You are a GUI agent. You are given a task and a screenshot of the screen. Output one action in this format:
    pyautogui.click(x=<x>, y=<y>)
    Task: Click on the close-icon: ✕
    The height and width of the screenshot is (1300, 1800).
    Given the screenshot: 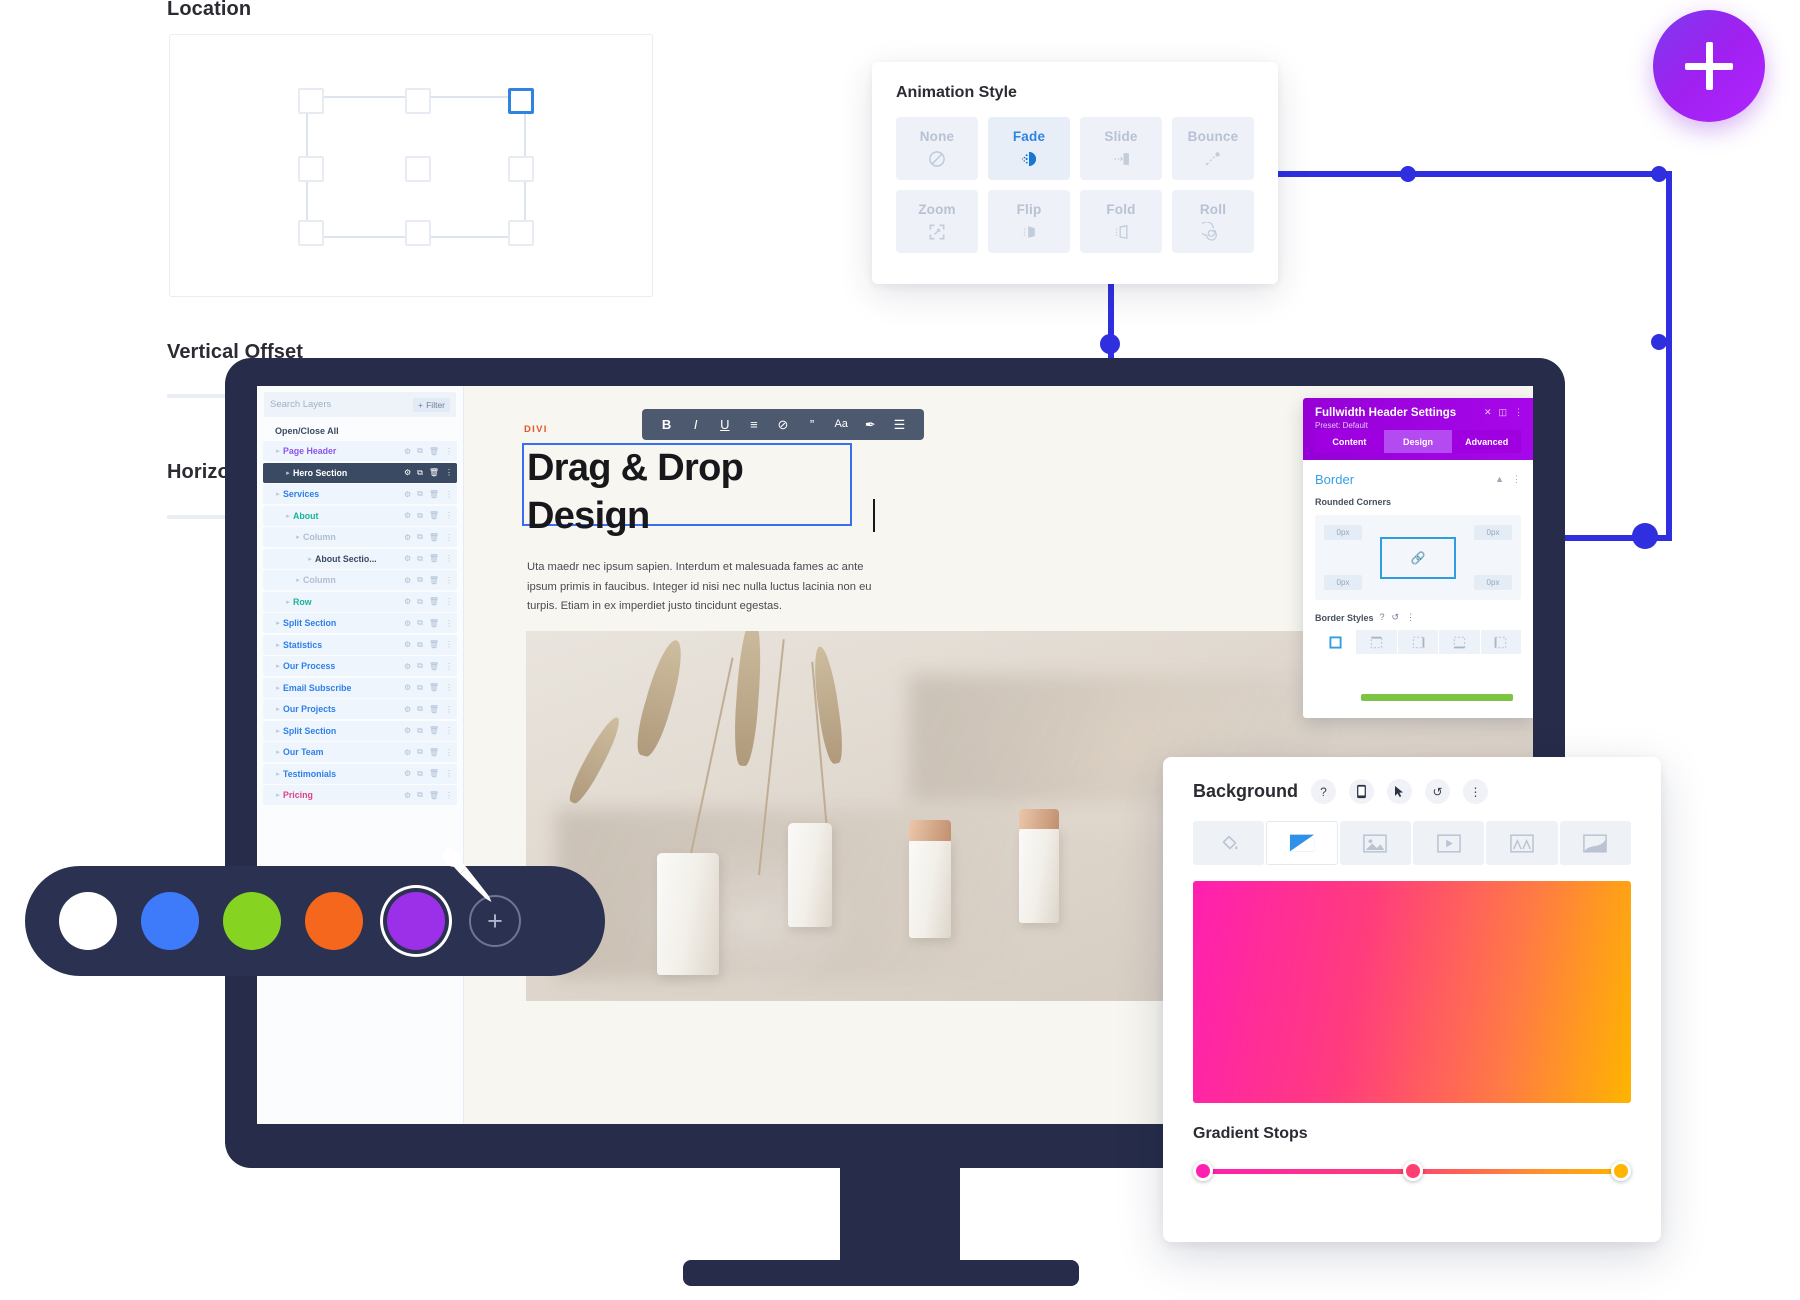 What is the action you would take?
    pyautogui.click(x=1488, y=412)
    